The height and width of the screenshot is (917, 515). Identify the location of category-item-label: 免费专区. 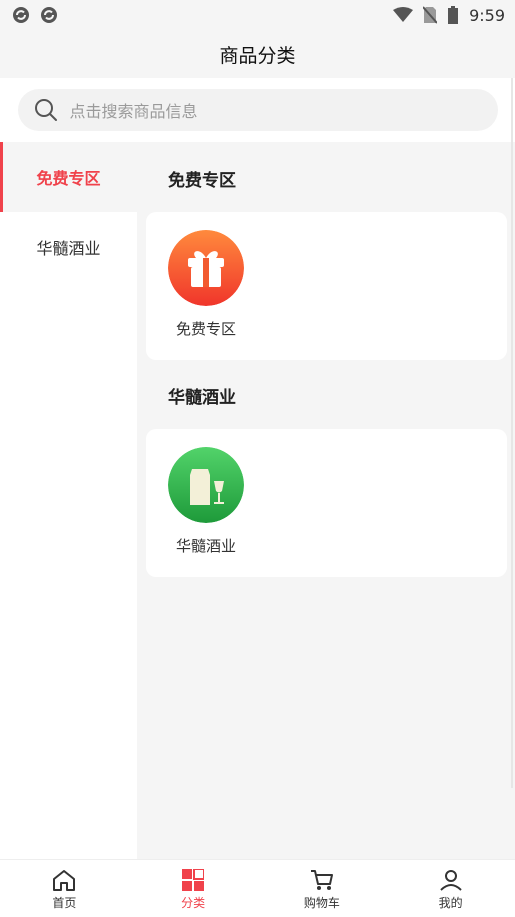
(205, 329).